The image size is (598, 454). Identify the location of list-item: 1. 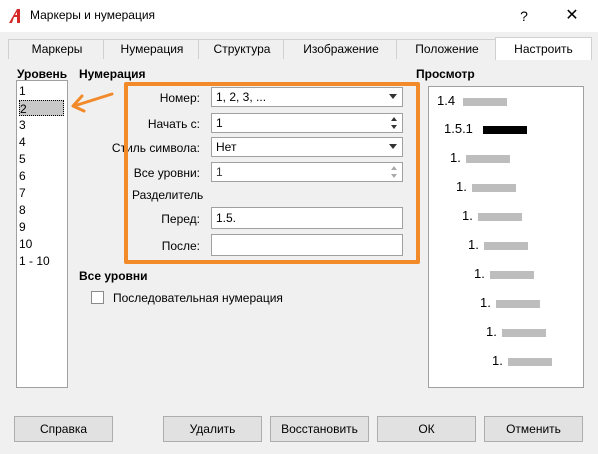
(41, 91).